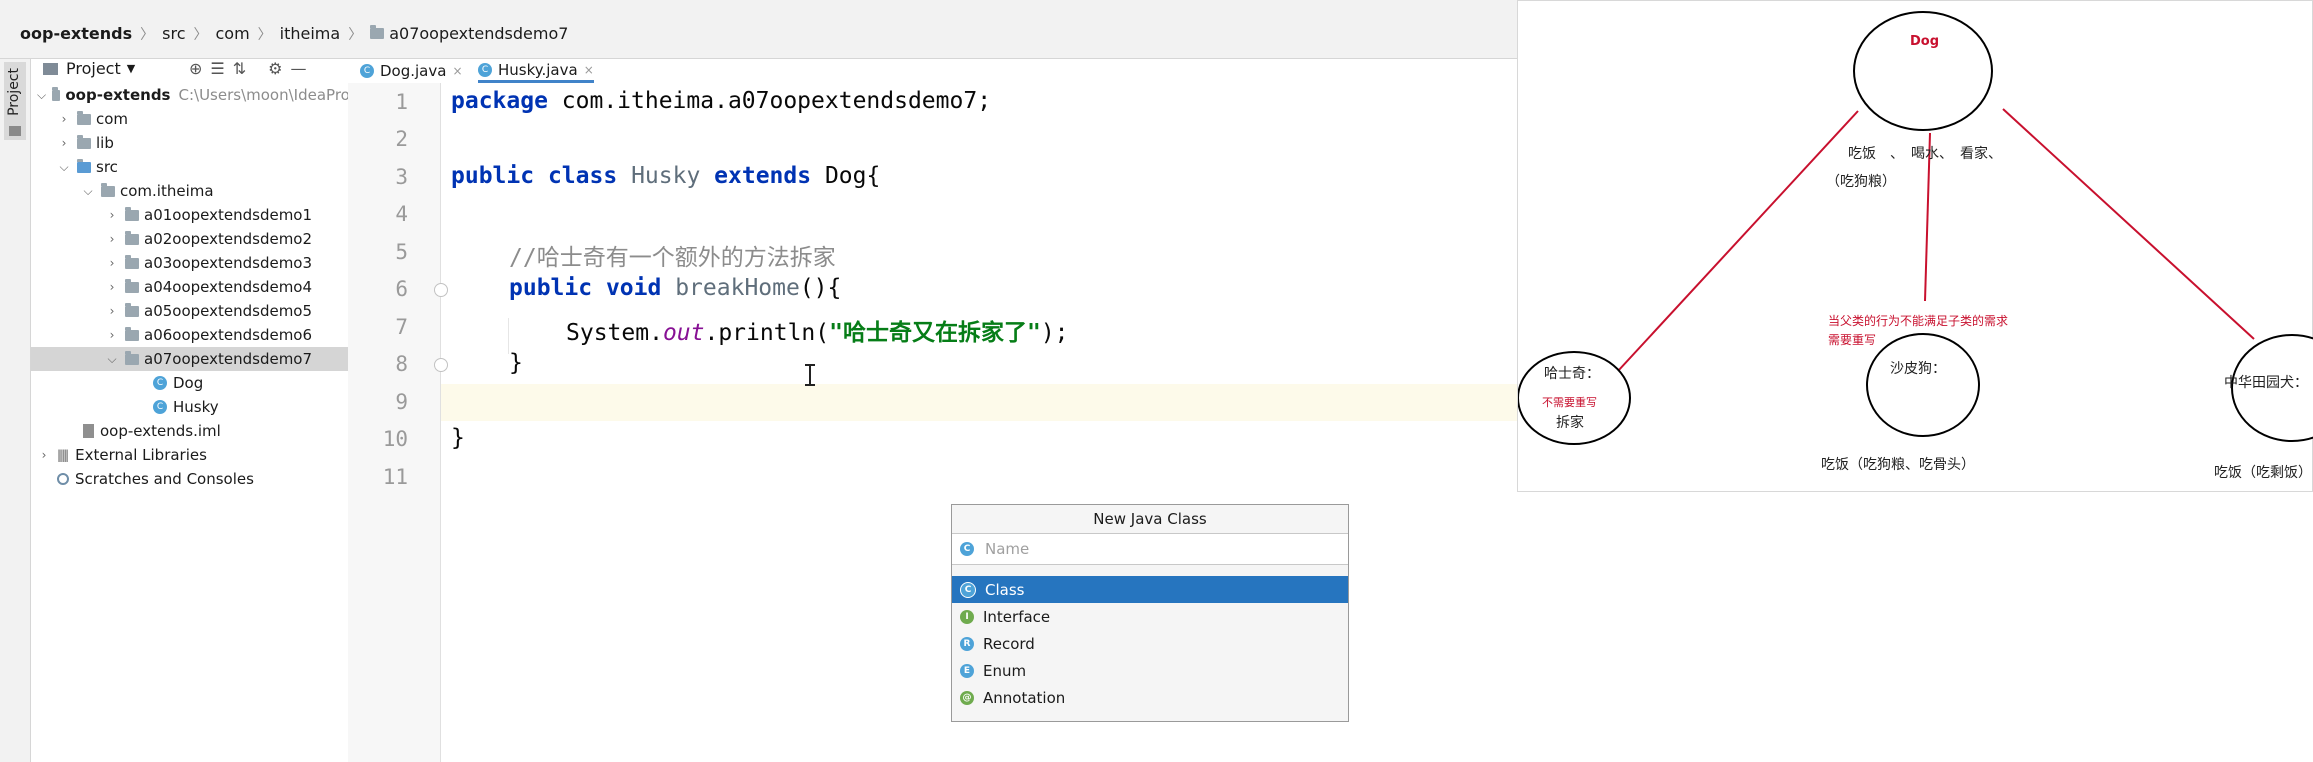 The image size is (2313, 762). What do you see at coordinates (516, 363) in the screenshot?
I see `code-line-8: }` at bounding box center [516, 363].